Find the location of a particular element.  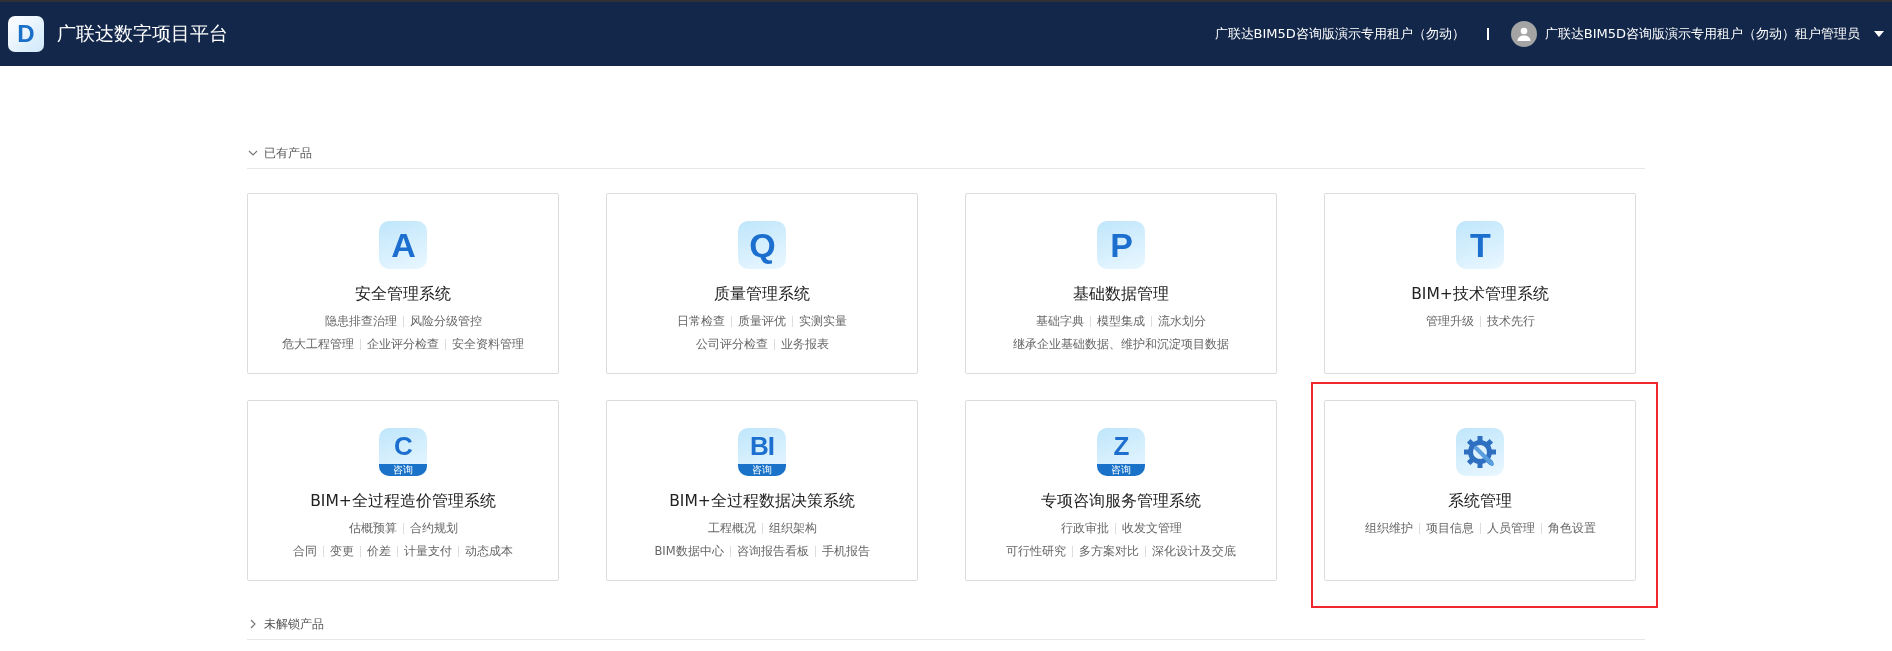

product-card: Z 咨询 专项咨询服务管理系统 行政审批 收发文管理 可行性研究 多方案对比 深化设计及交底 is located at coordinates (1121, 490).